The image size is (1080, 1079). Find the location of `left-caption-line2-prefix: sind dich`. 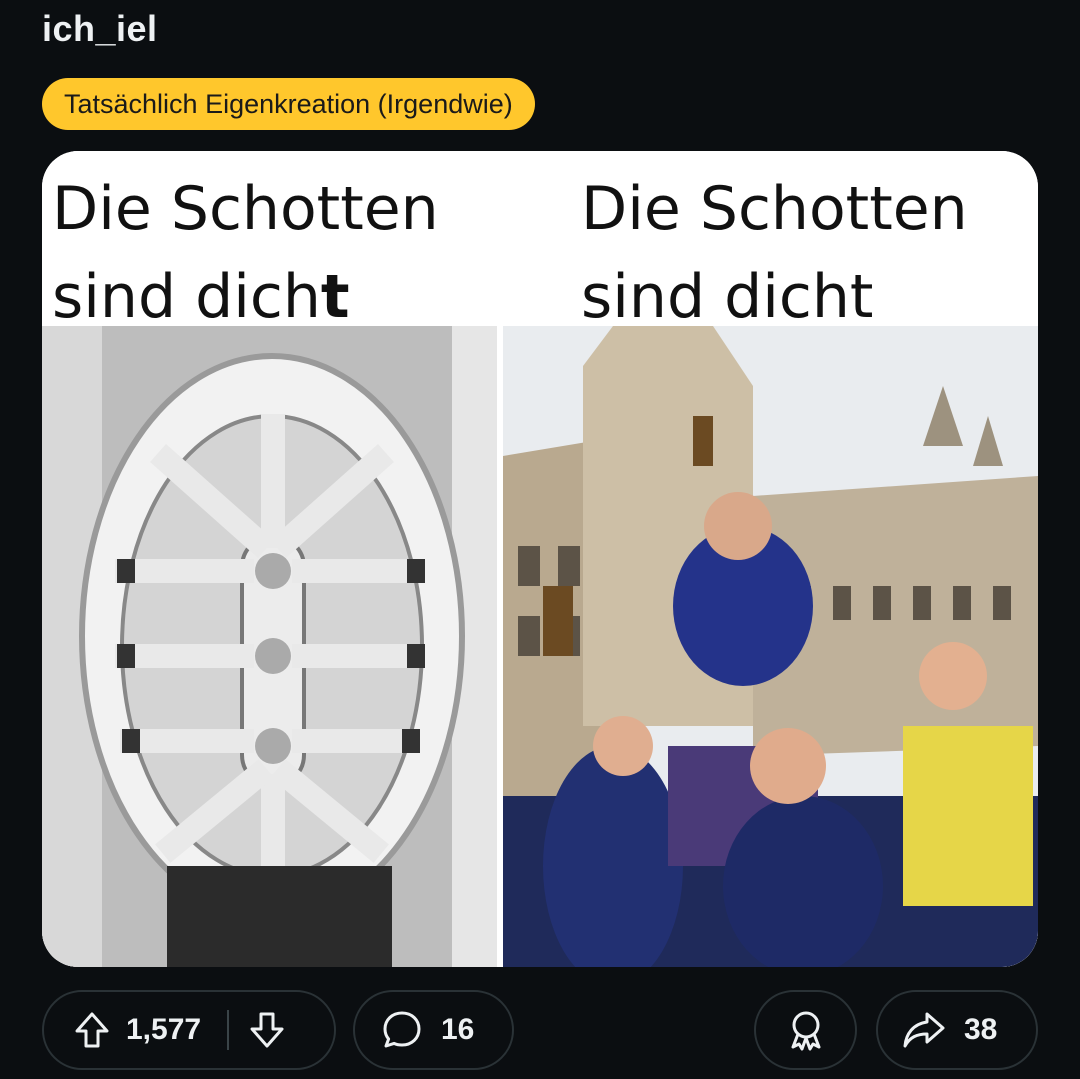

left-caption-line2-prefix: sind dich is located at coordinates (186, 297).